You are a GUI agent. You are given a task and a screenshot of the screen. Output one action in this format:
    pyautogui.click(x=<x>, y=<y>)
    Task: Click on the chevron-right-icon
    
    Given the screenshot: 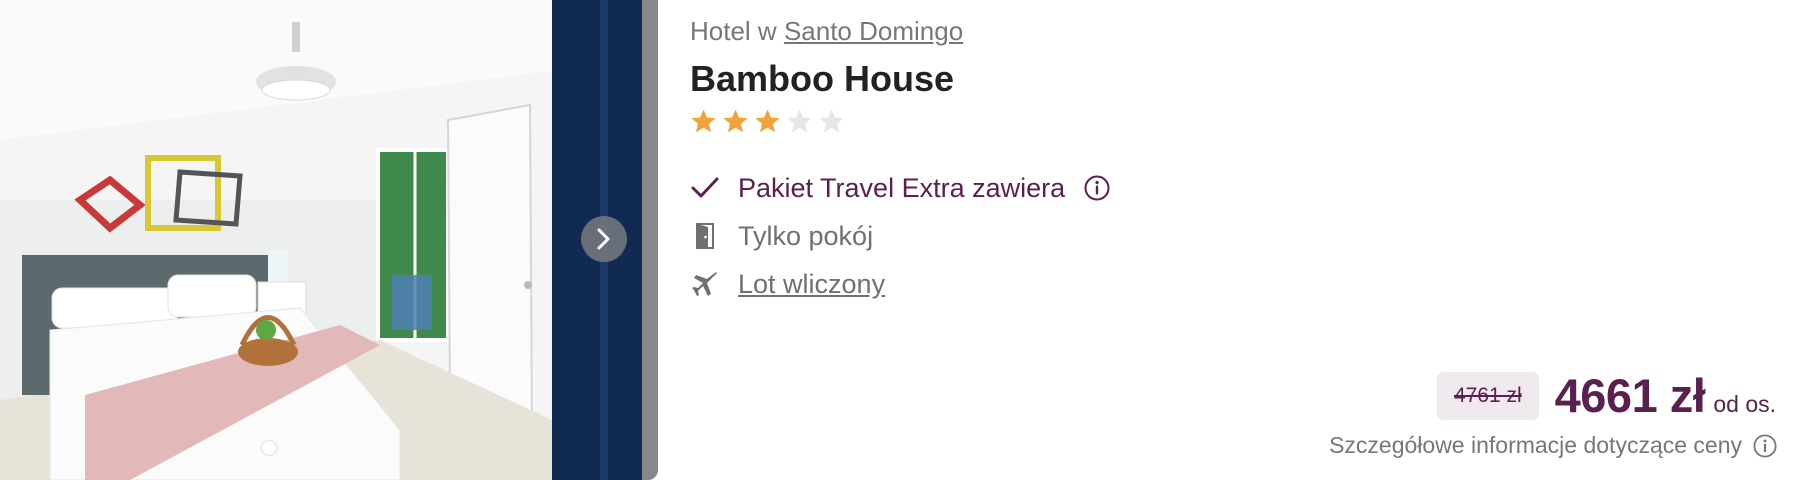 What is the action you would take?
    pyautogui.click(x=603, y=239)
    